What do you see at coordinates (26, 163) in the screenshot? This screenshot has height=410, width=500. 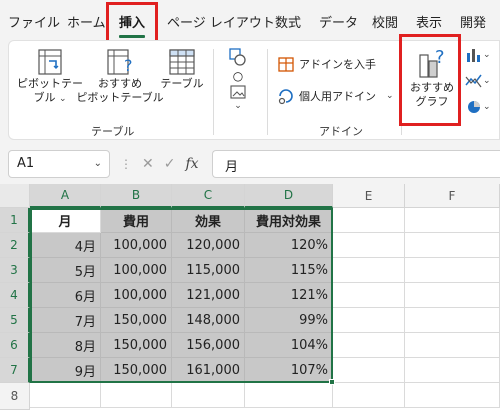 I see `name-box-value: A1` at bounding box center [26, 163].